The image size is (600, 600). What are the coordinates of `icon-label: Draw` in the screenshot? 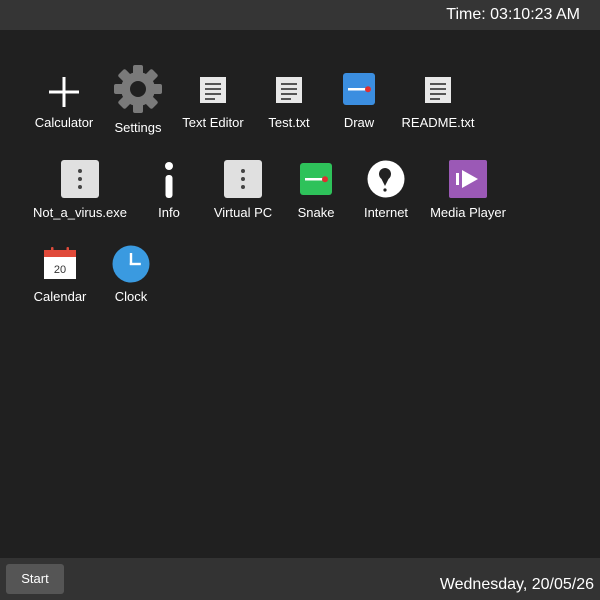 It's located at (359, 122).